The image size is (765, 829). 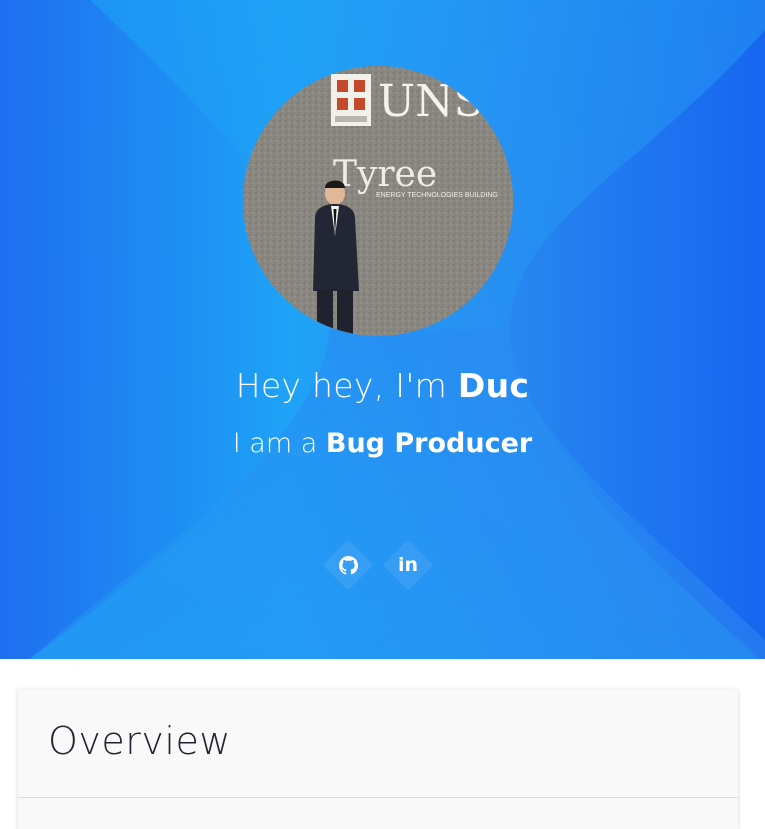 I want to click on profile-avatar: UNSW Tyree ENERGY TECHNOLOGIES BUILDING, so click(x=378, y=201).